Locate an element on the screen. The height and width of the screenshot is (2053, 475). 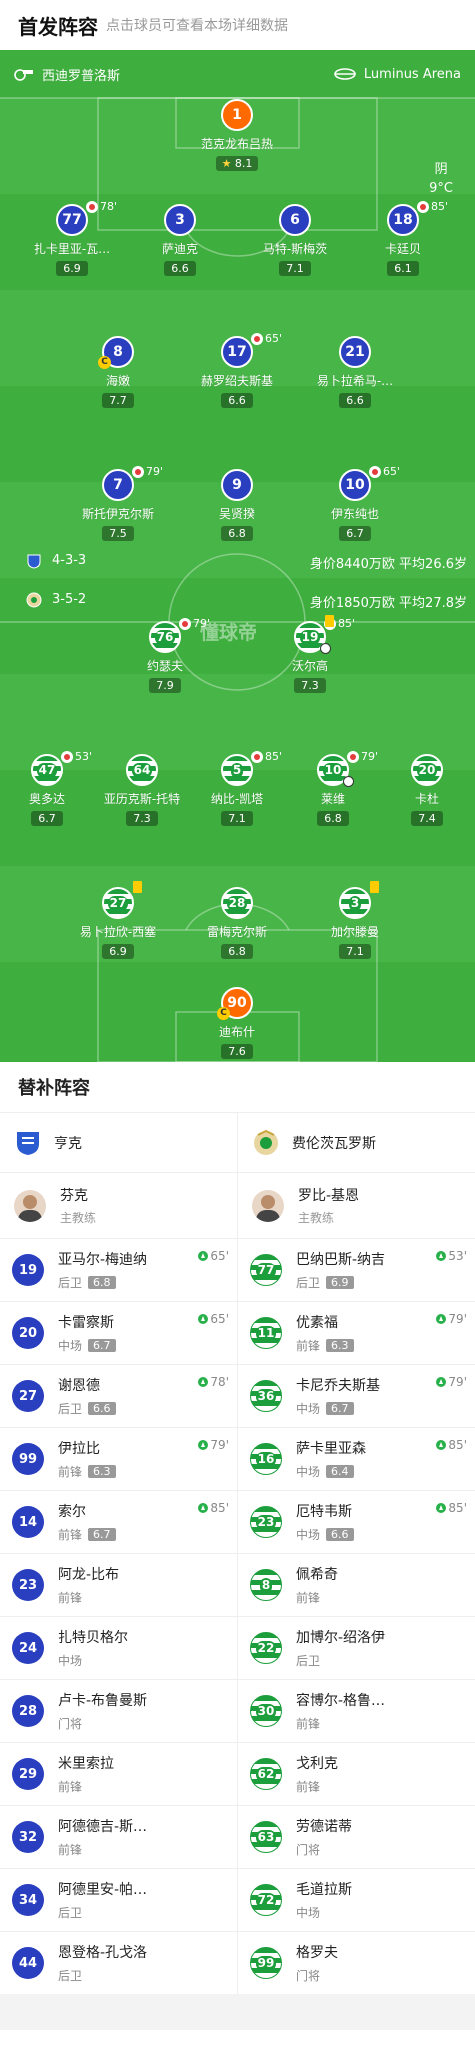
away-avg-age: 平均27.8岁 is located at coordinates (433, 603).